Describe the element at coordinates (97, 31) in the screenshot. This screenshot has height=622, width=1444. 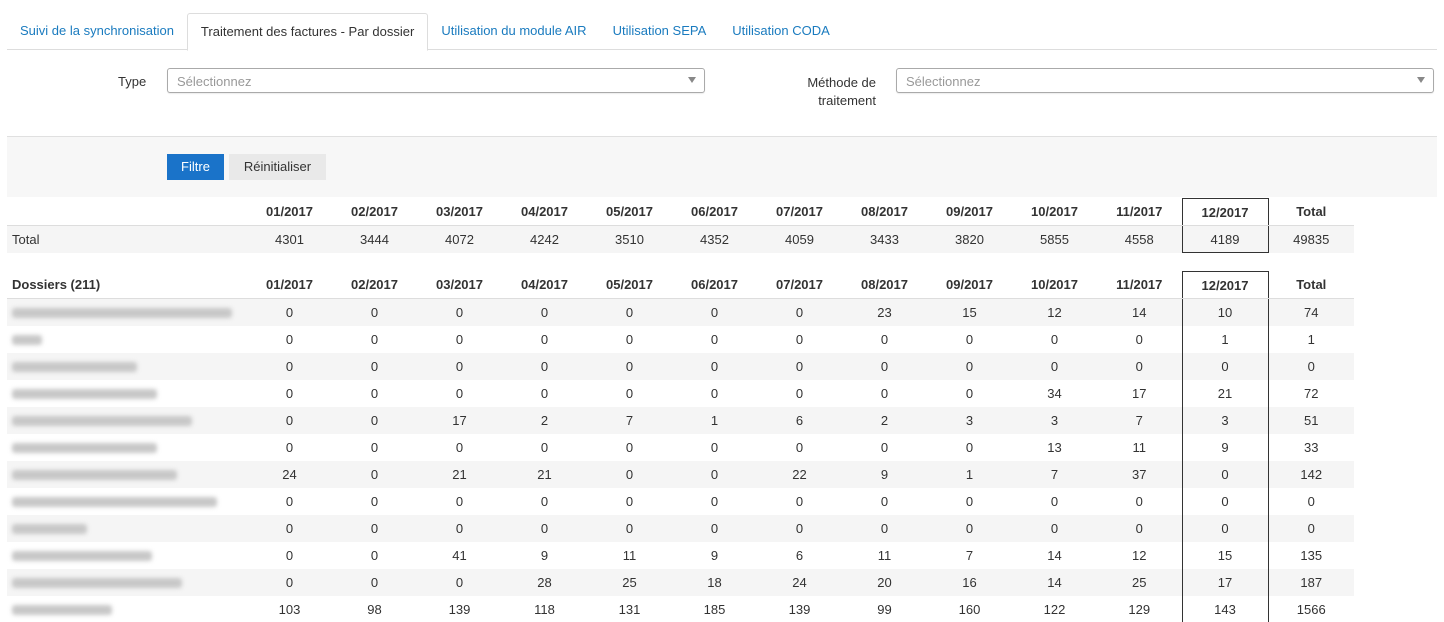
I see `tab-1: Suivi de la synchronisation` at that location.